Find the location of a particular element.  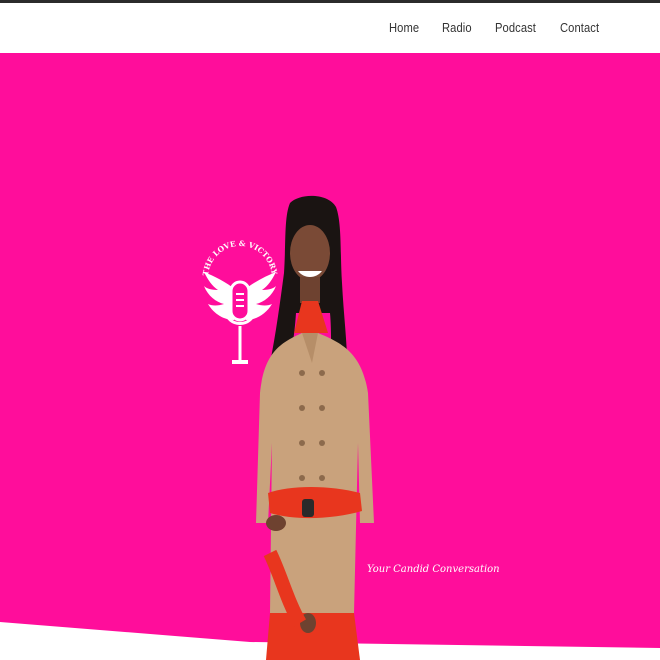

main-nav: Home Radio Podcast Contact is located at coordinates (497, 27).